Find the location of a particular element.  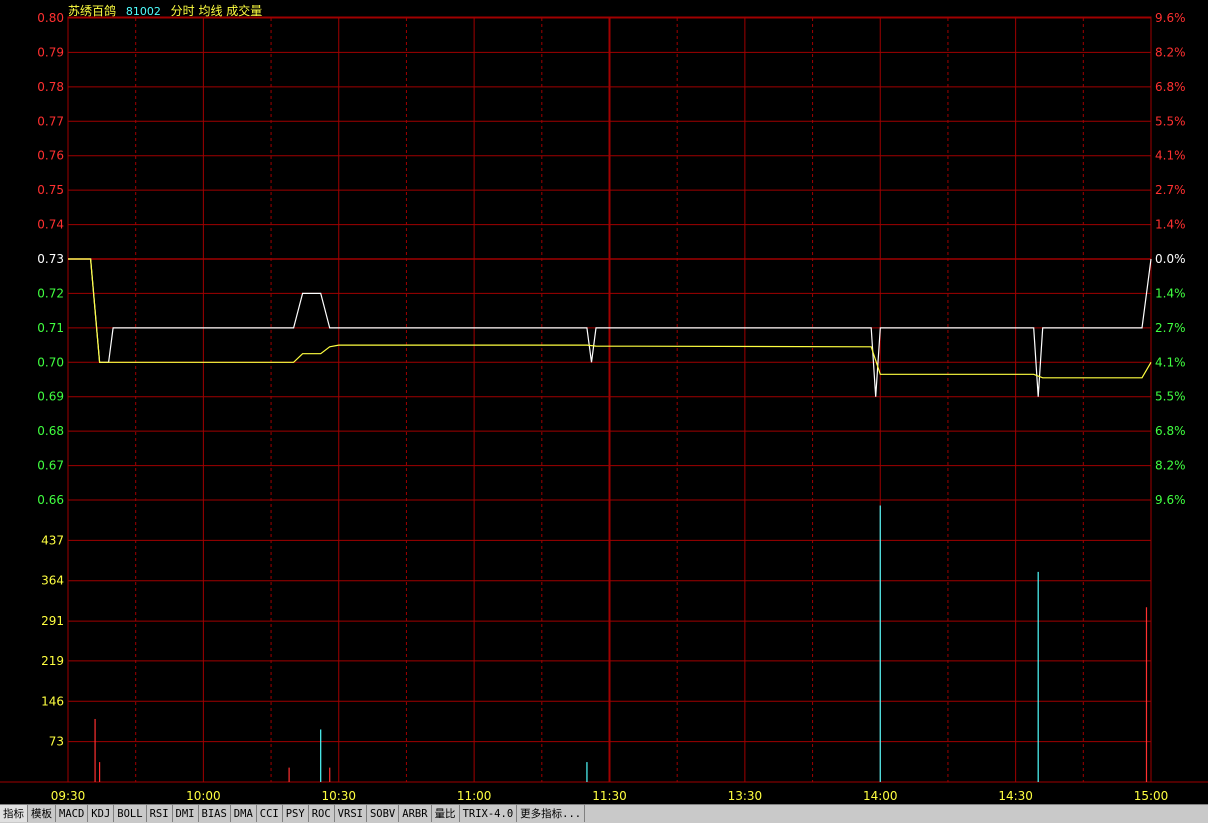

time-tick-label: 13:30 is located at coordinates (745, 796).